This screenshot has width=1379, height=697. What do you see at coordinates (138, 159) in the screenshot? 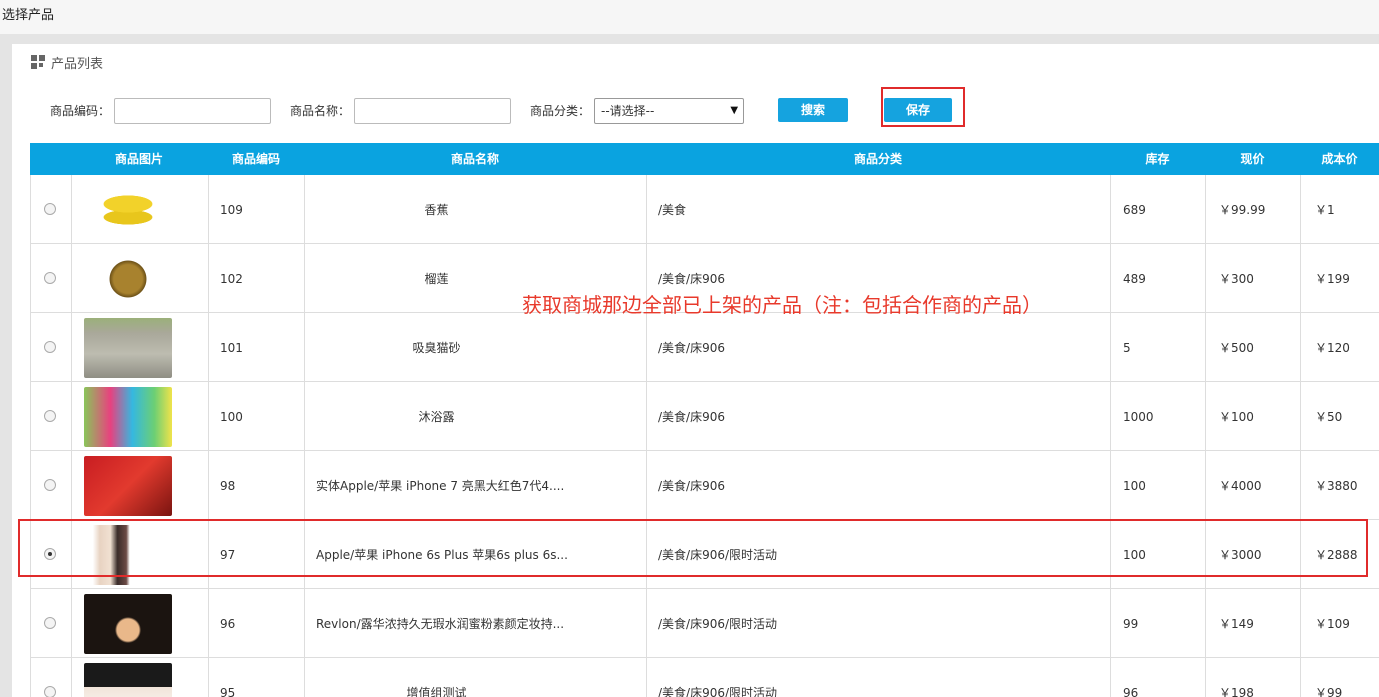
I see `col-header-image: 商品图片` at bounding box center [138, 159].